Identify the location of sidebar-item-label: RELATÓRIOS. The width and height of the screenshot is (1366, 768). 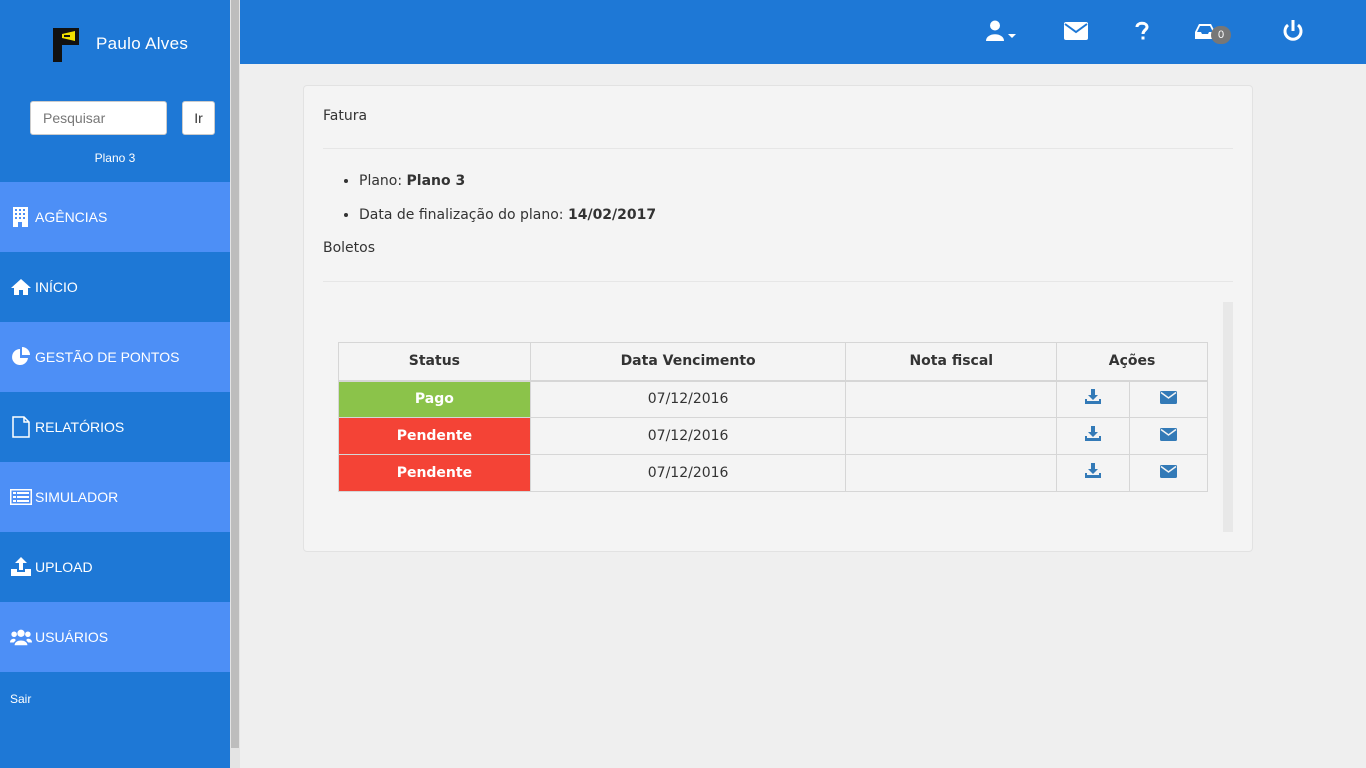
(80, 427).